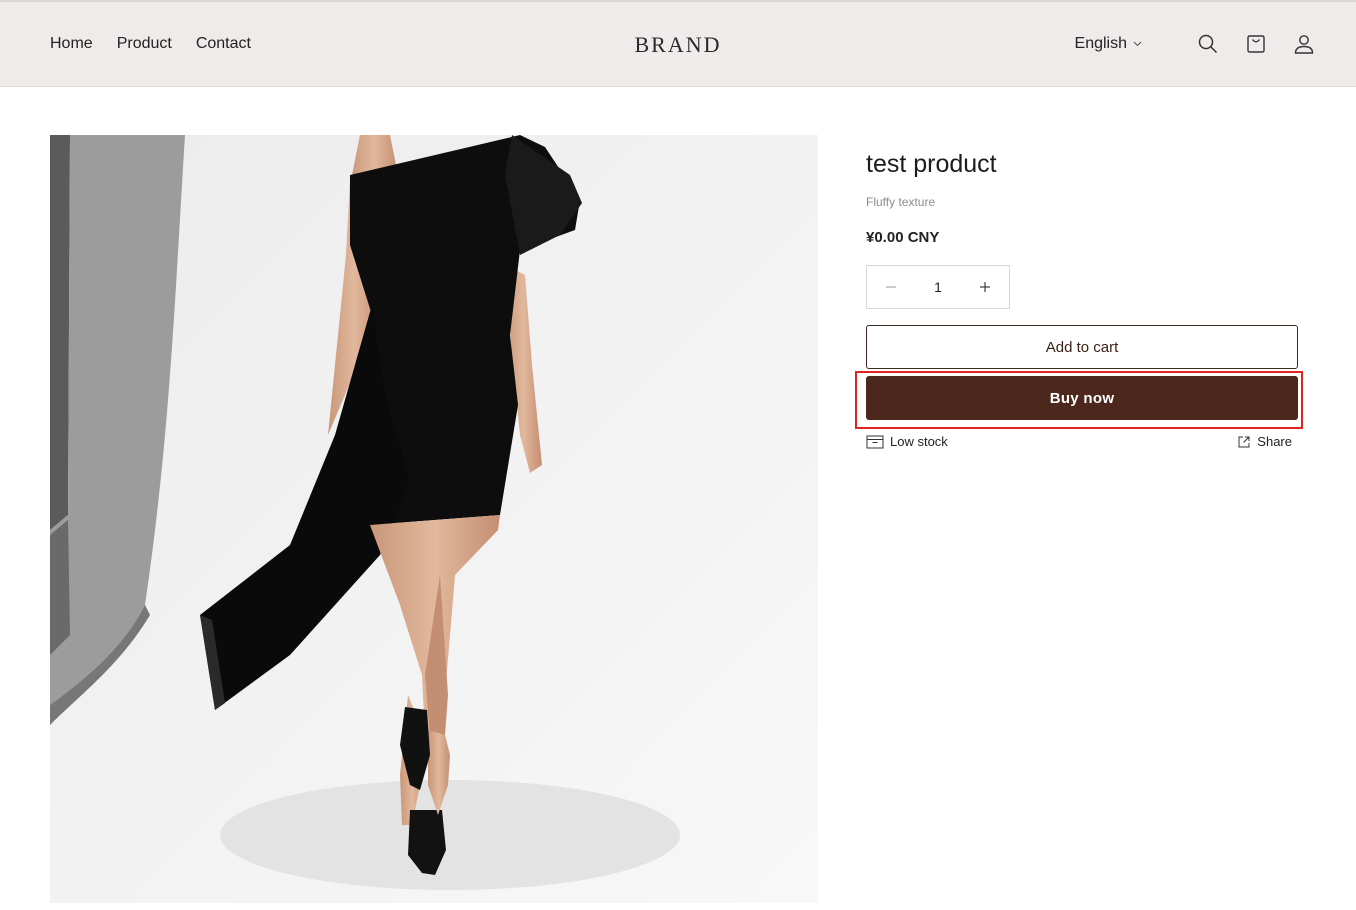 The image size is (1356, 910). What do you see at coordinates (1256, 44) in the screenshot?
I see `cart-icon` at bounding box center [1256, 44].